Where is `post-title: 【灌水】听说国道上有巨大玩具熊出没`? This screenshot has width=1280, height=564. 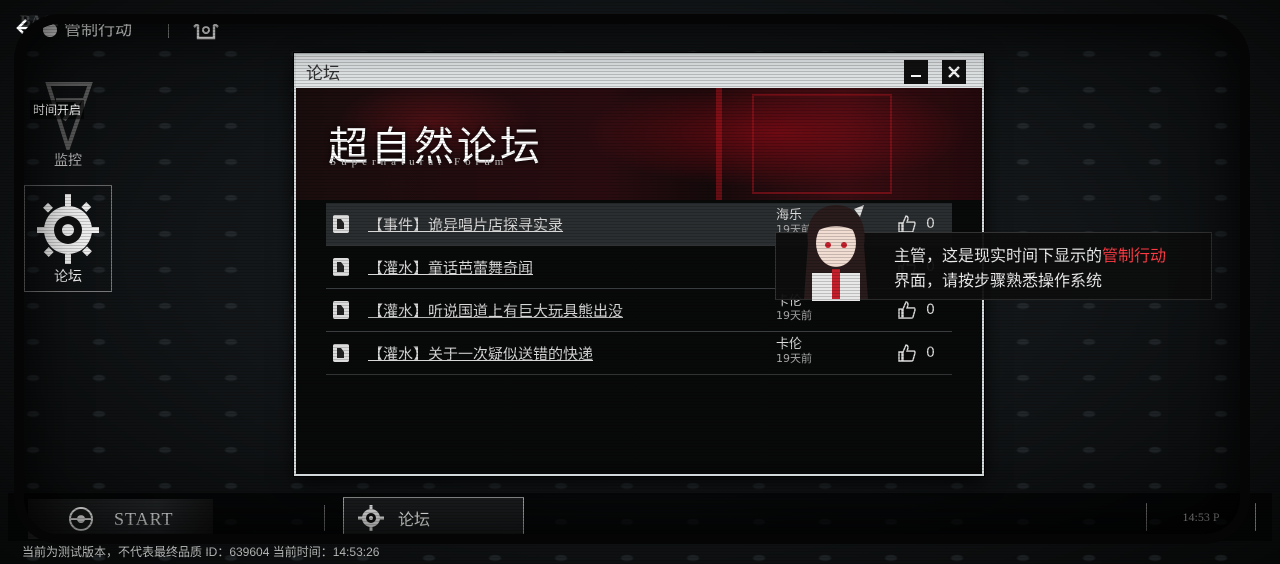 post-title: 【灌水】听说国道上有巨大玩具熊出没 is located at coordinates (496, 310).